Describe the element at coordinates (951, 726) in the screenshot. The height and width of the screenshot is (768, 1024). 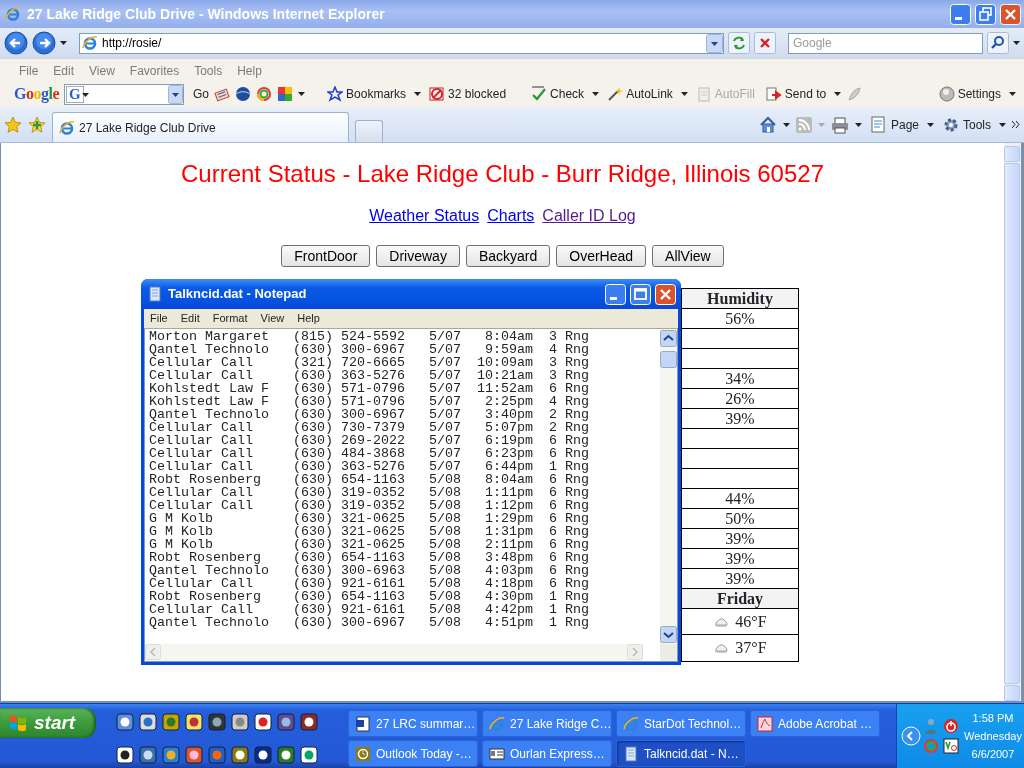
I see `power-icon` at that location.